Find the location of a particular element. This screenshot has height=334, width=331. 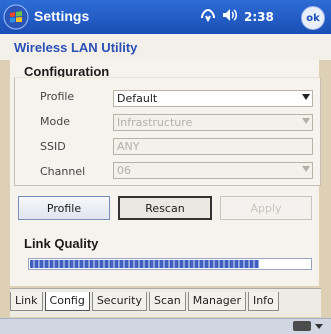

keyboard-icon is located at coordinates (302, 326).